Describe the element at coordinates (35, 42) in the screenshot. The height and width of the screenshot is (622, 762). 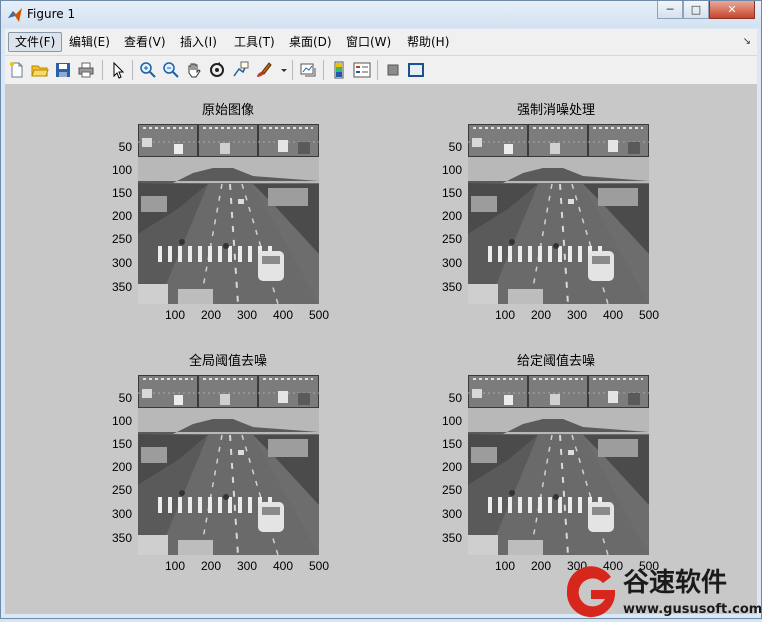
I see `menu-file: 文件(F)` at that location.